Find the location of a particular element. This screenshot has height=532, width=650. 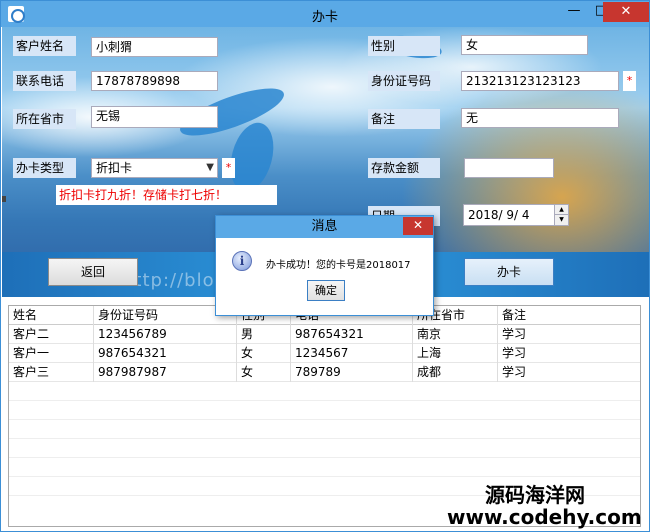

cell-id: 987654321 is located at coordinates (165, 353).